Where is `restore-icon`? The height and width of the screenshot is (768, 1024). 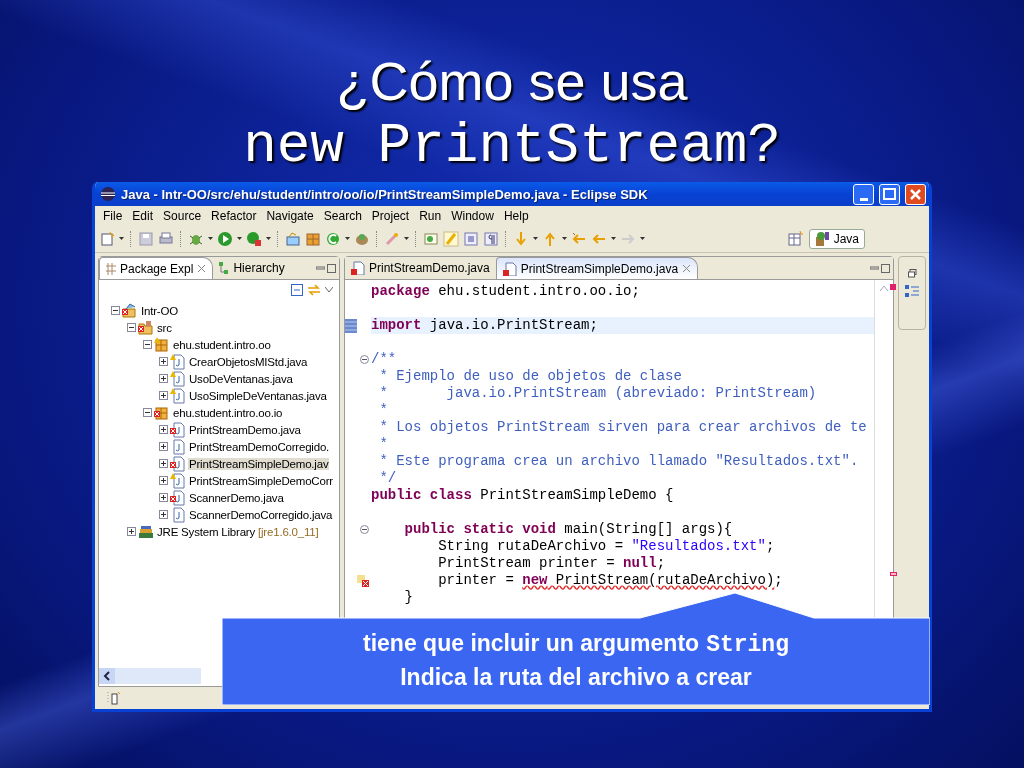 restore-icon is located at coordinates (912, 273).